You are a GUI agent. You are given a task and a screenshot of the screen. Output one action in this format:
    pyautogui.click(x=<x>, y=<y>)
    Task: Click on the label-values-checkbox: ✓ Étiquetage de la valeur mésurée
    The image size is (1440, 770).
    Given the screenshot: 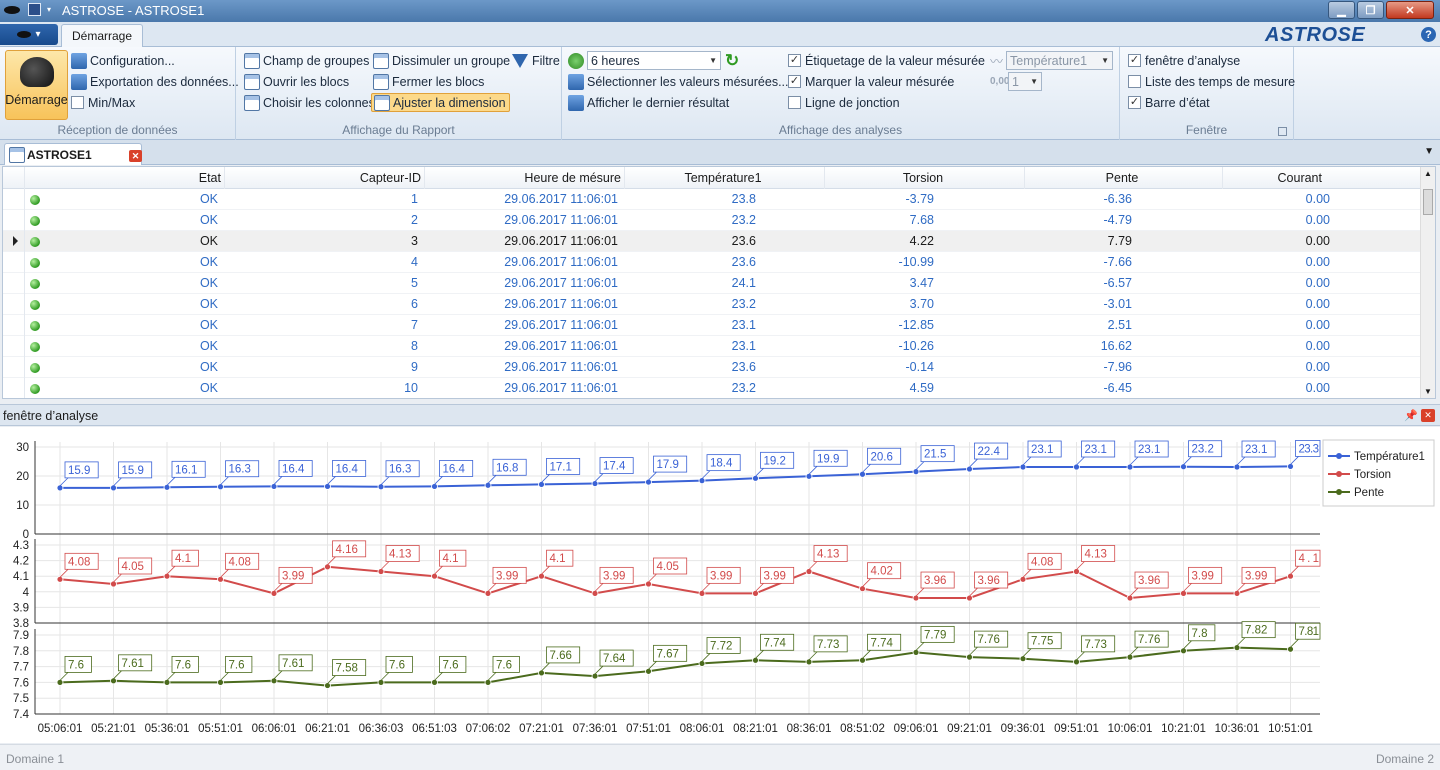 What is the action you would take?
    pyautogui.click(x=886, y=60)
    